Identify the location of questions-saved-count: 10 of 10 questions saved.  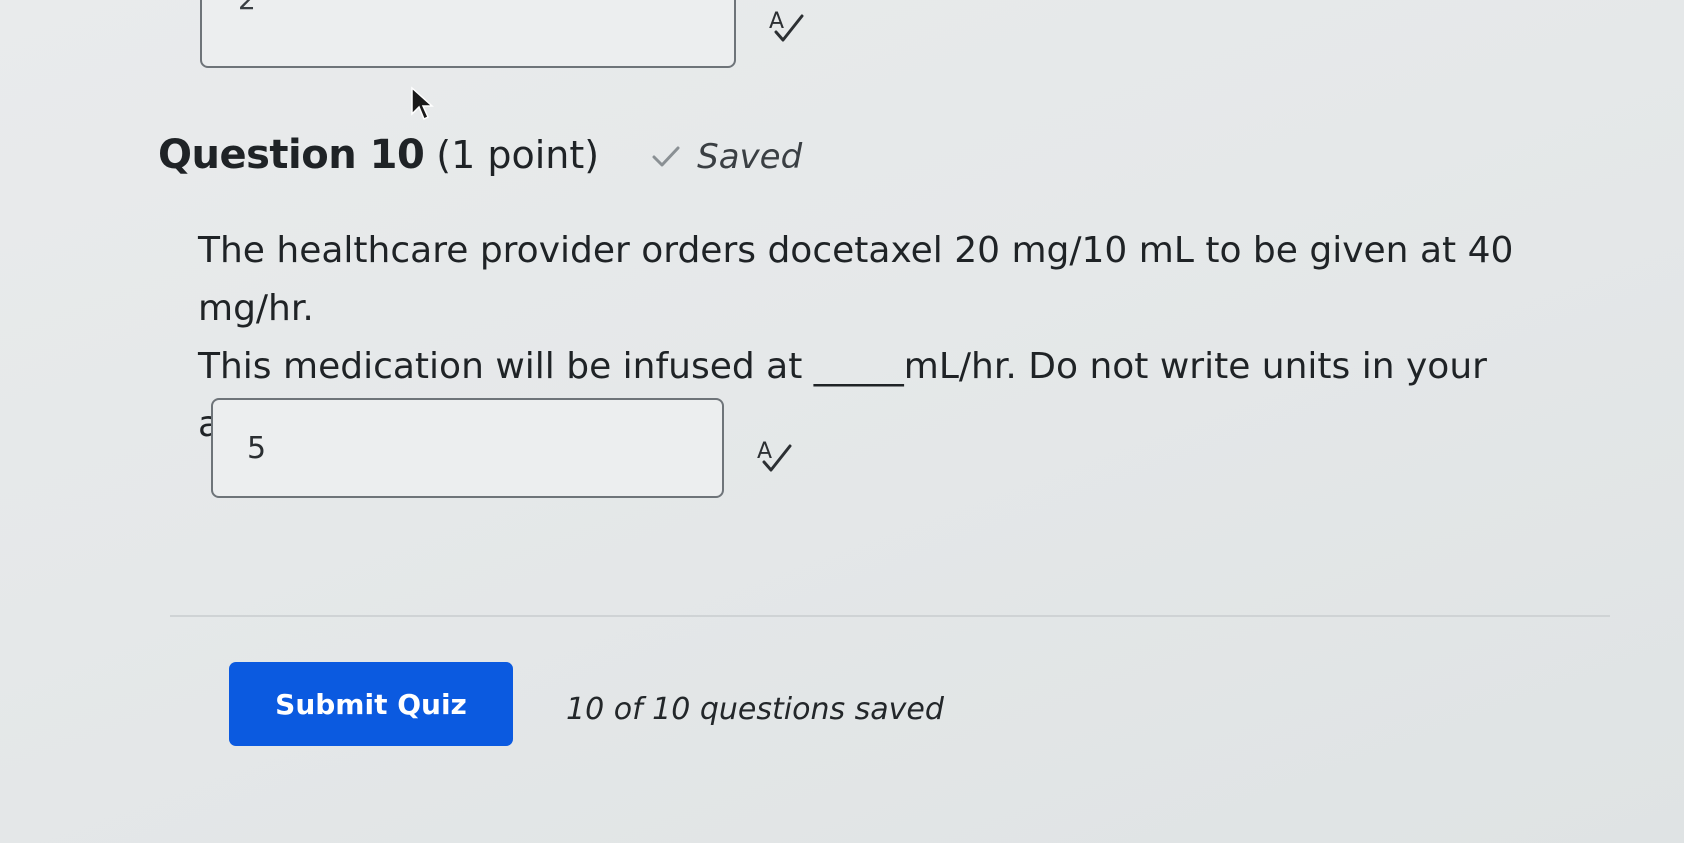
(755, 709).